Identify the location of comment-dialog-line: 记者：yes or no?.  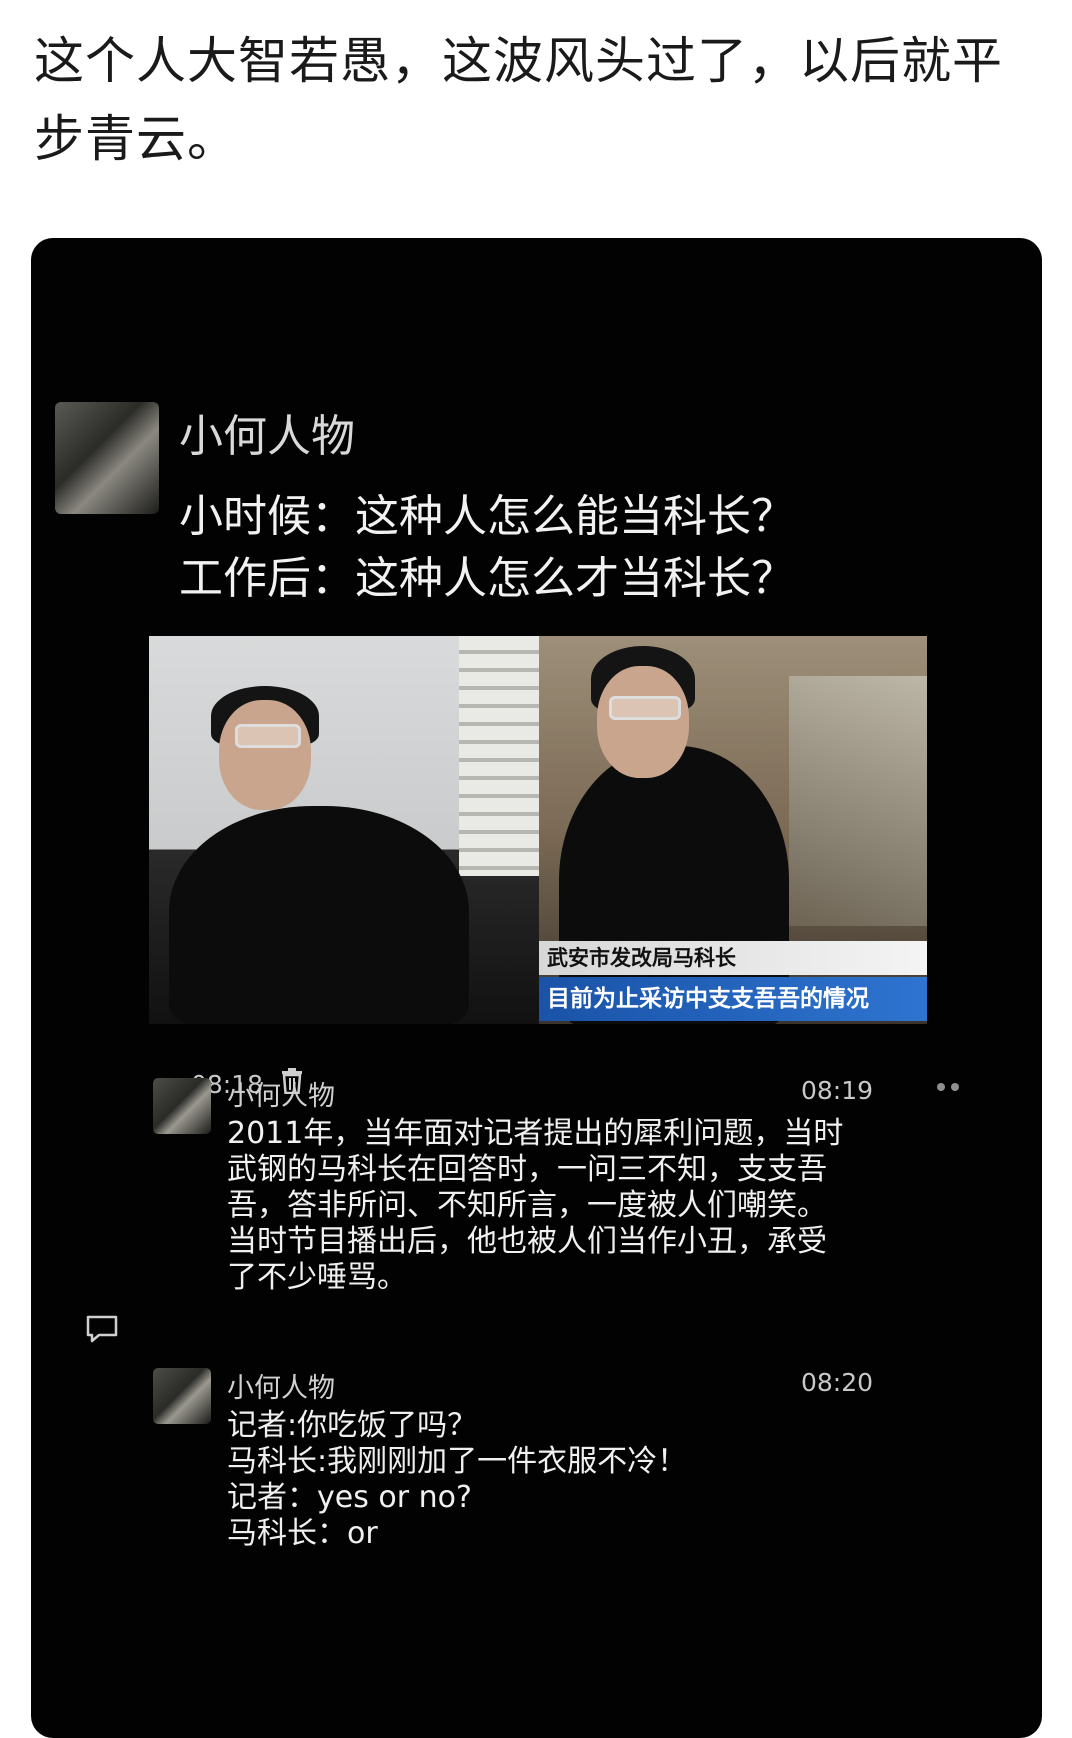
(349, 1497).